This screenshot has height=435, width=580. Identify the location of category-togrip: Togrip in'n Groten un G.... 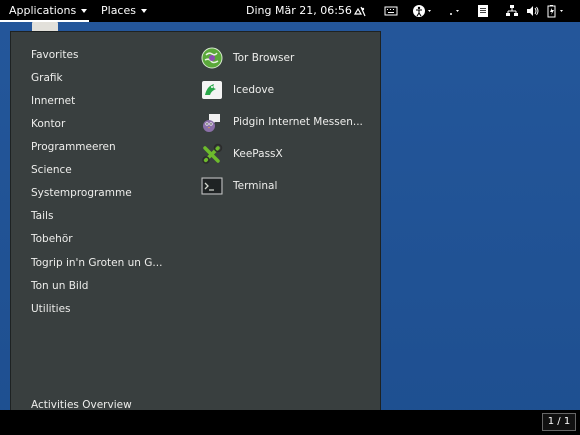
(96, 263).